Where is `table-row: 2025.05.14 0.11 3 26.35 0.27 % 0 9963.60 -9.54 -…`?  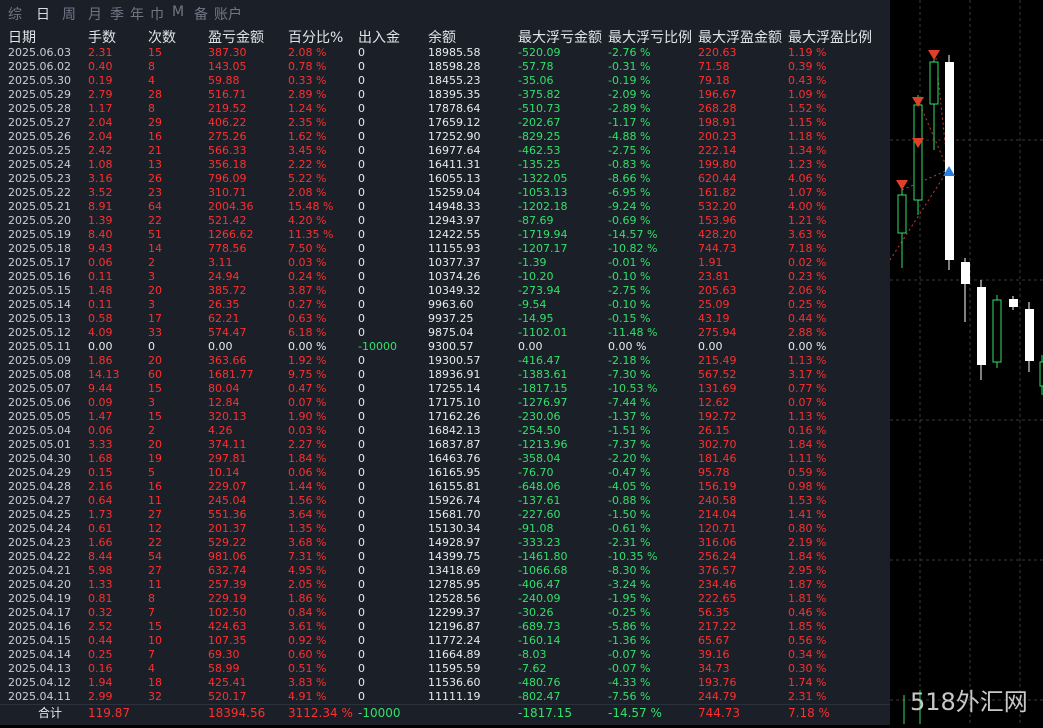
table-row: 2025.05.14 0.11 3 26.35 0.27 % 0 9963.60 -9.54 -… is located at coordinates (445, 305).